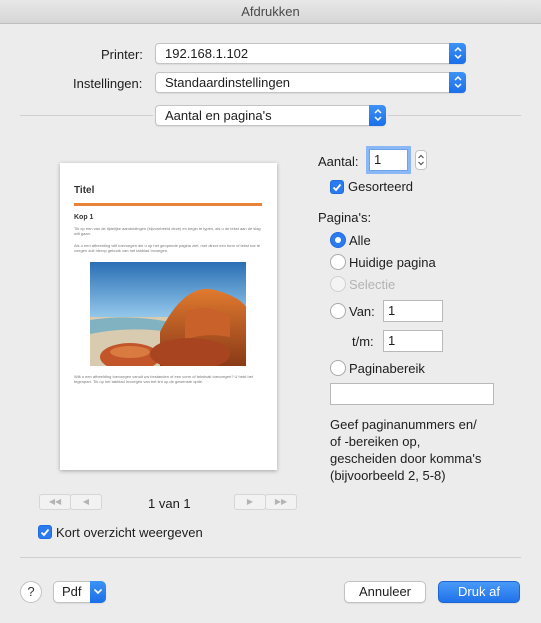 Image resolution: width=541 pixels, height=623 pixels. I want to click on pages-from-value: 1, so click(392, 310).